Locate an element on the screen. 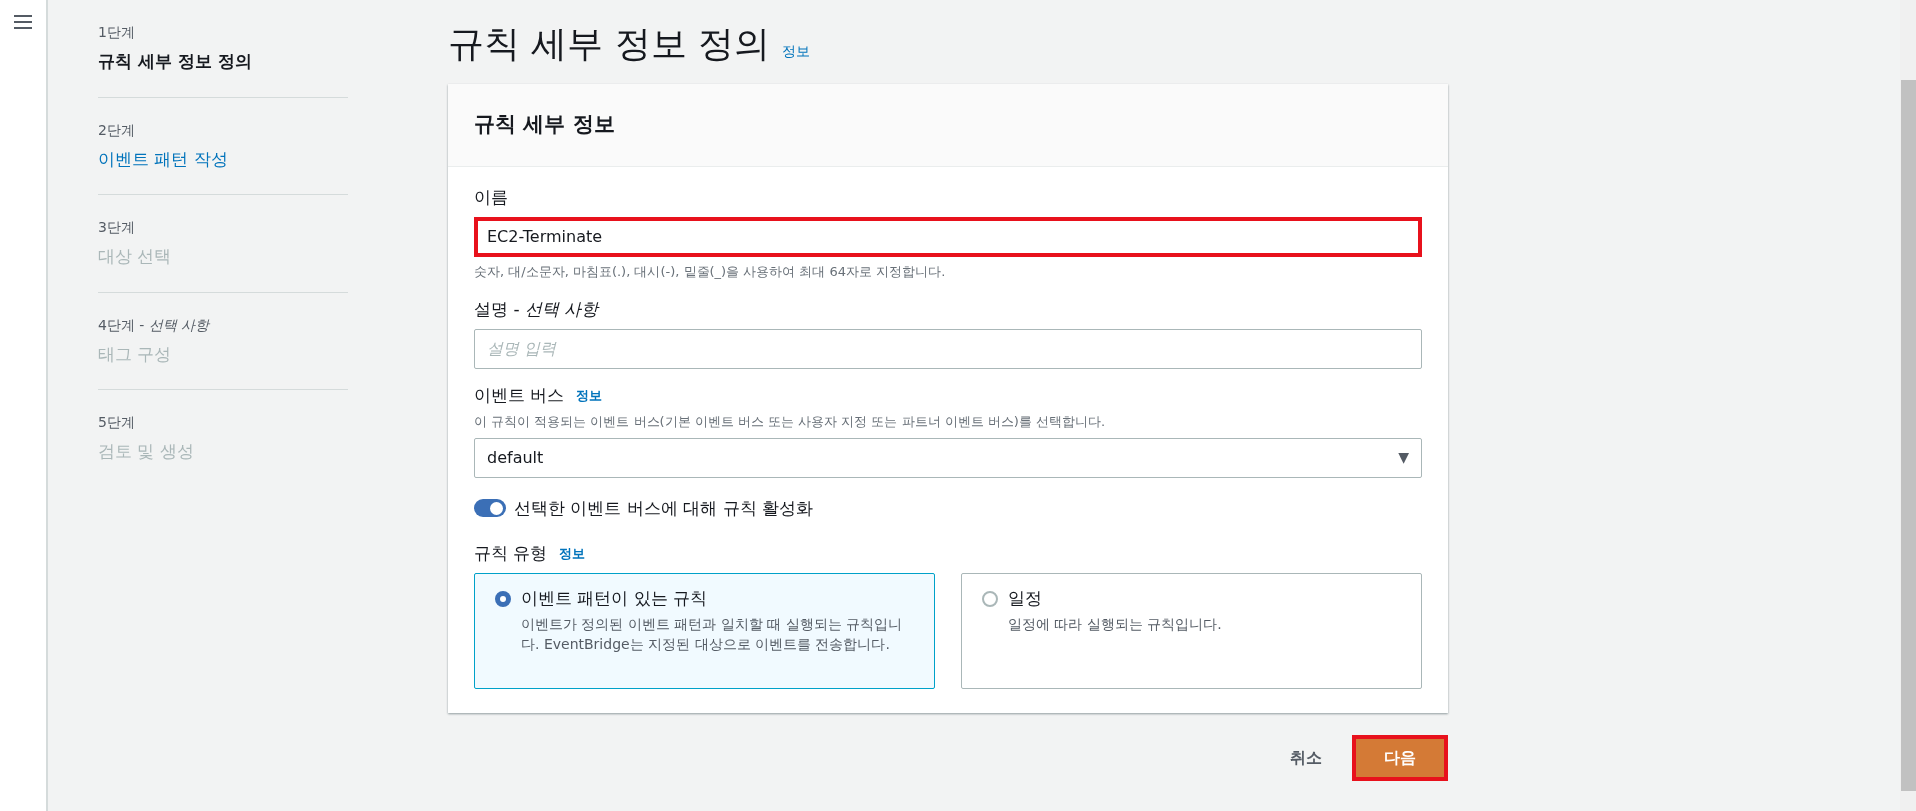  field-hint: 이 규칙이 적용되는 이벤트 버스(기본 이벤트 버스 또는 사용자 지정 또는 파트너 이벤트 버스)를 선택합니다. is located at coordinates (790, 422).